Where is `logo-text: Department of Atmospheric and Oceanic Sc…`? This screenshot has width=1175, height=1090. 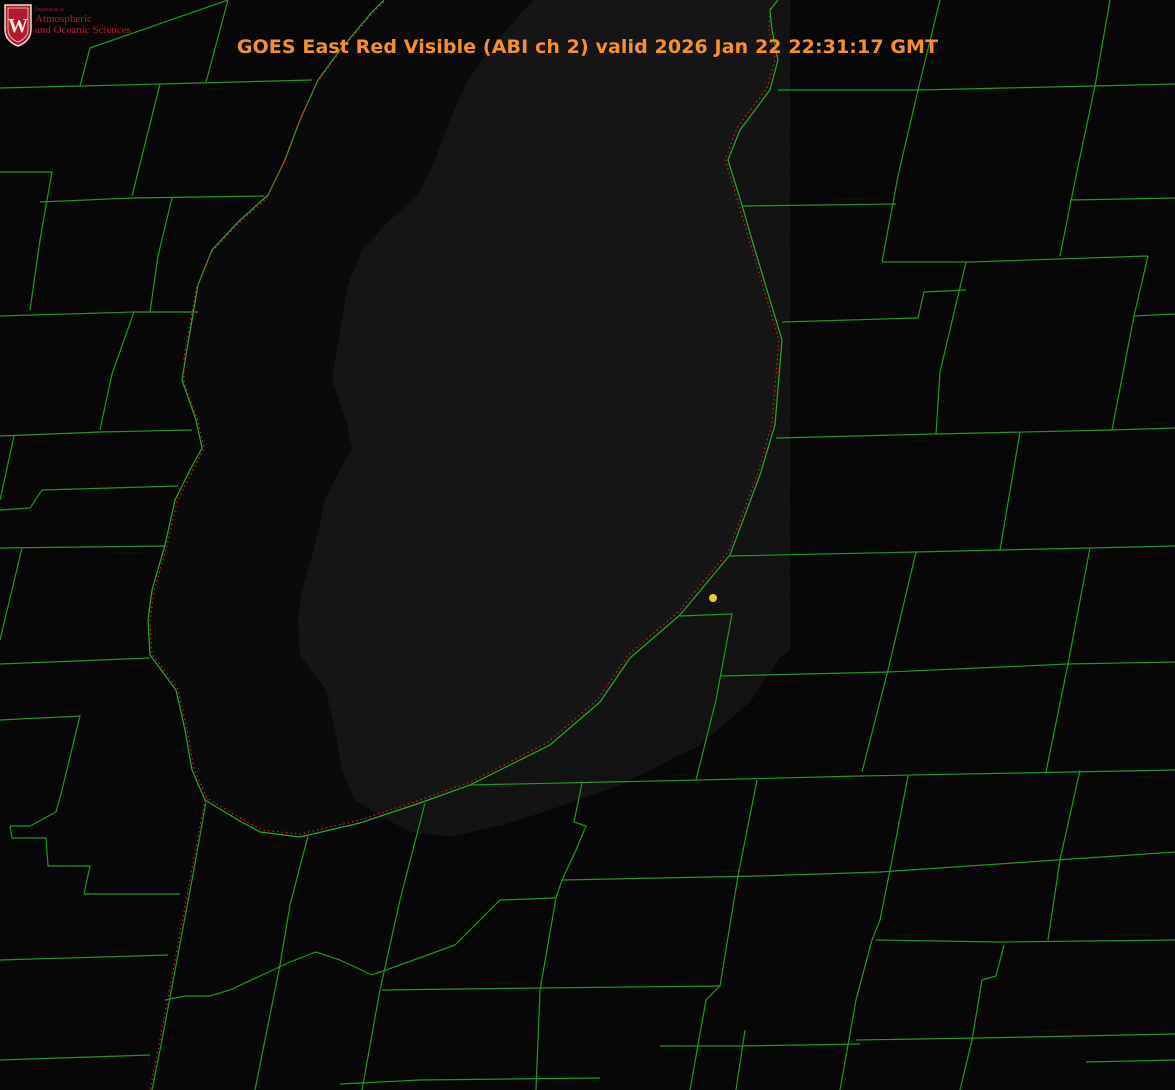
logo-text: Department of Atmospheric and Oceanic Sc… is located at coordinates (95, 22).